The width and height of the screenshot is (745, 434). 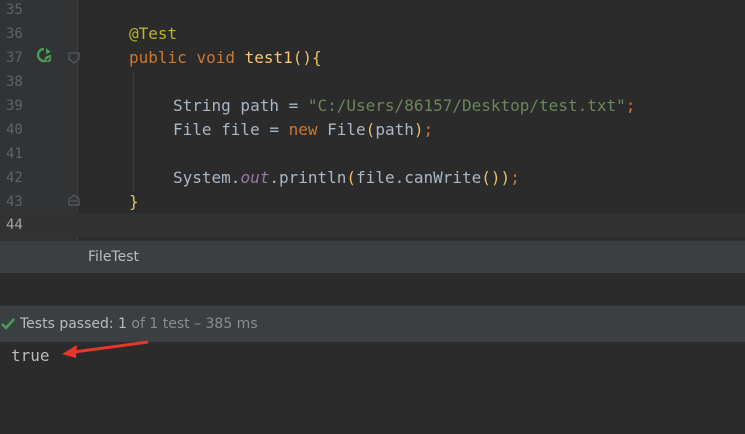 I want to click on code-line-43: 43 }, so click(x=372, y=202).